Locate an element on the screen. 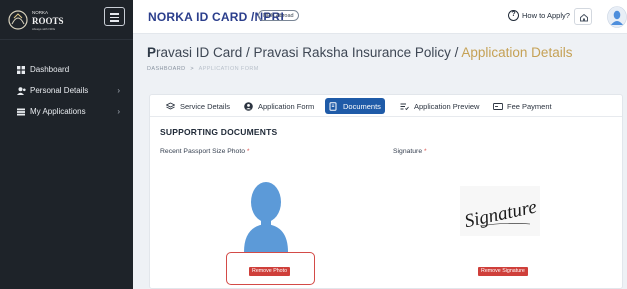 The height and width of the screenshot is (289, 627). breadcrumb-dashboard: DASHBOARD is located at coordinates (166, 69).